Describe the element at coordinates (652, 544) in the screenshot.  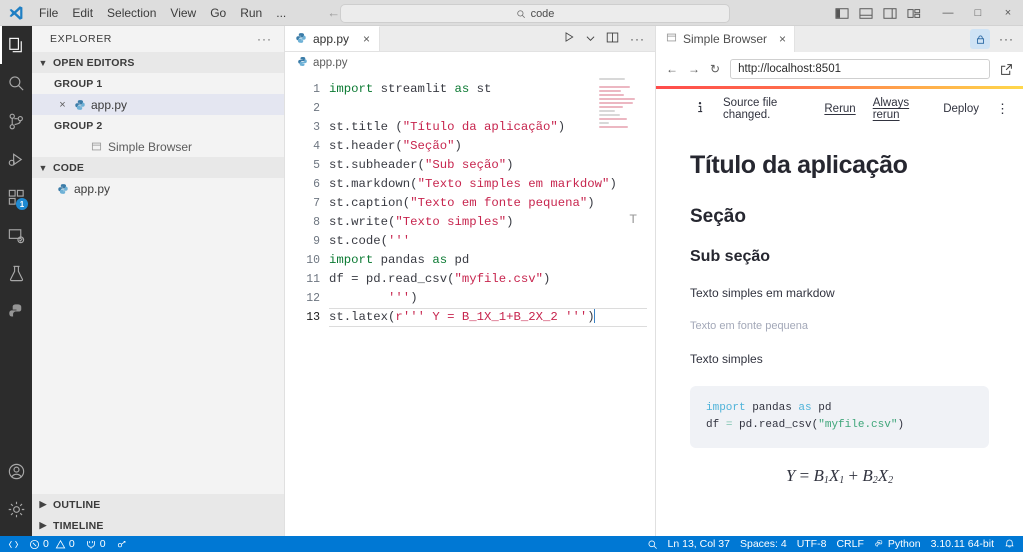
I see `status-search` at that location.